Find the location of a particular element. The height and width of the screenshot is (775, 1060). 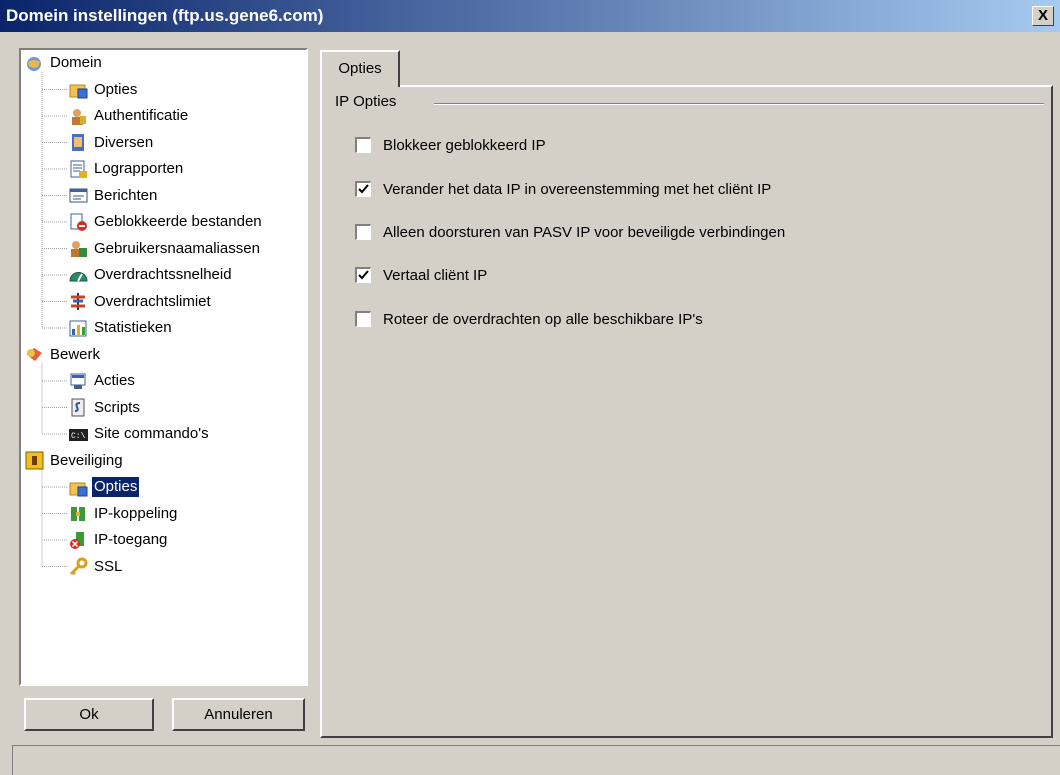

tree-item-label: Domein is located at coordinates (76, 62).